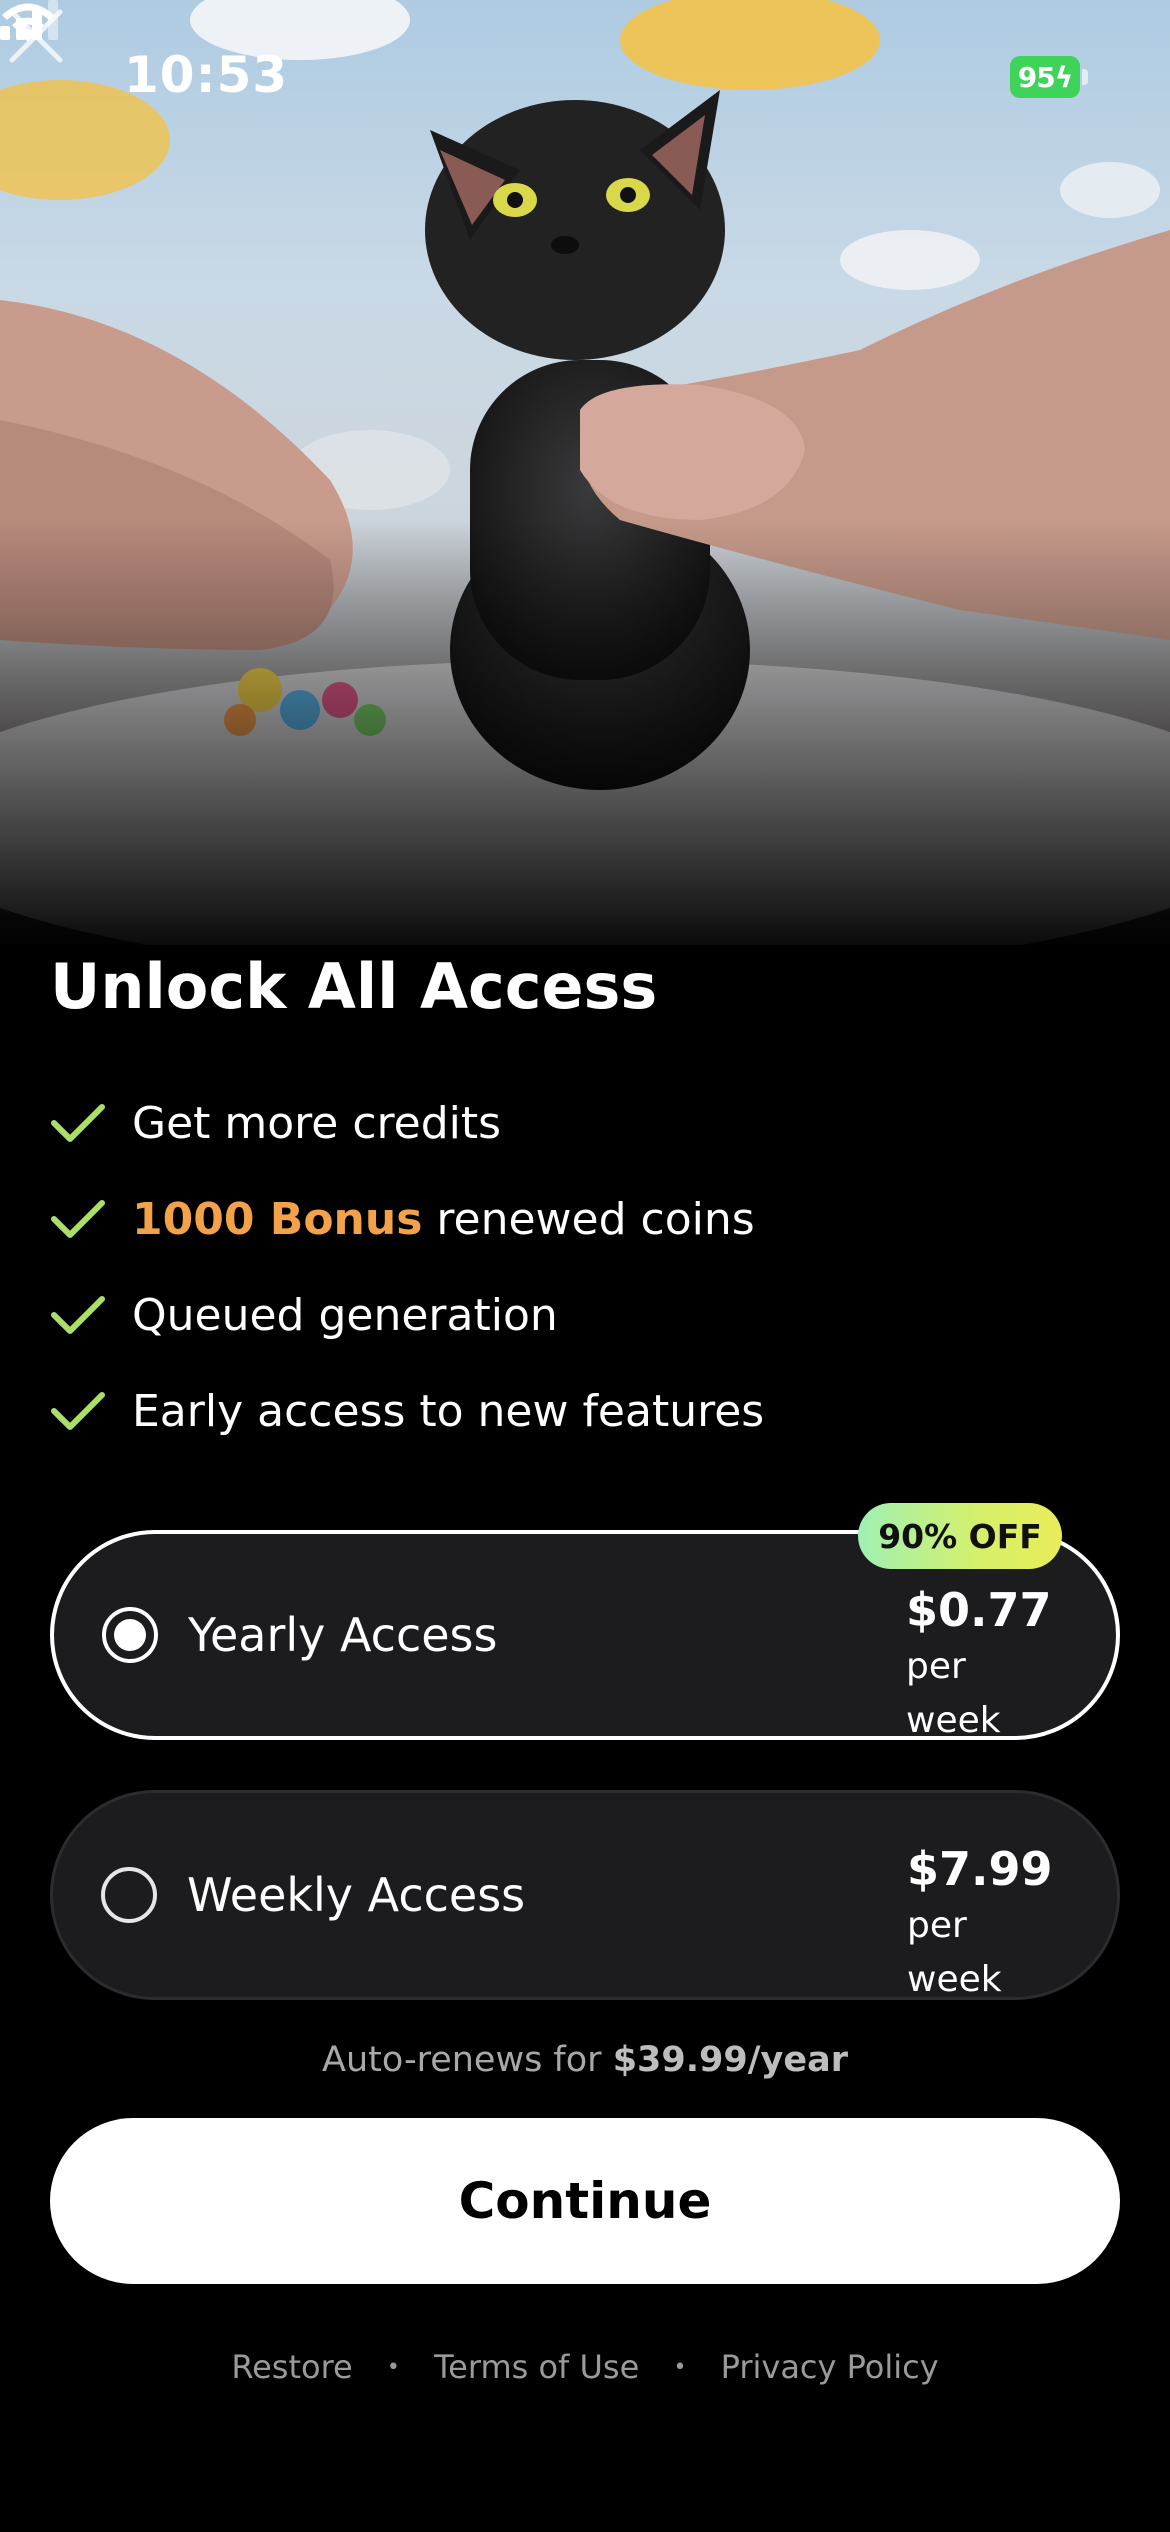 This screenshot has width=1170, height=2532. What do you see at coordinates (448, 1411) in the screenshot?
I see `feature-text: Early access to new features` at bounding box center [448, 1411].